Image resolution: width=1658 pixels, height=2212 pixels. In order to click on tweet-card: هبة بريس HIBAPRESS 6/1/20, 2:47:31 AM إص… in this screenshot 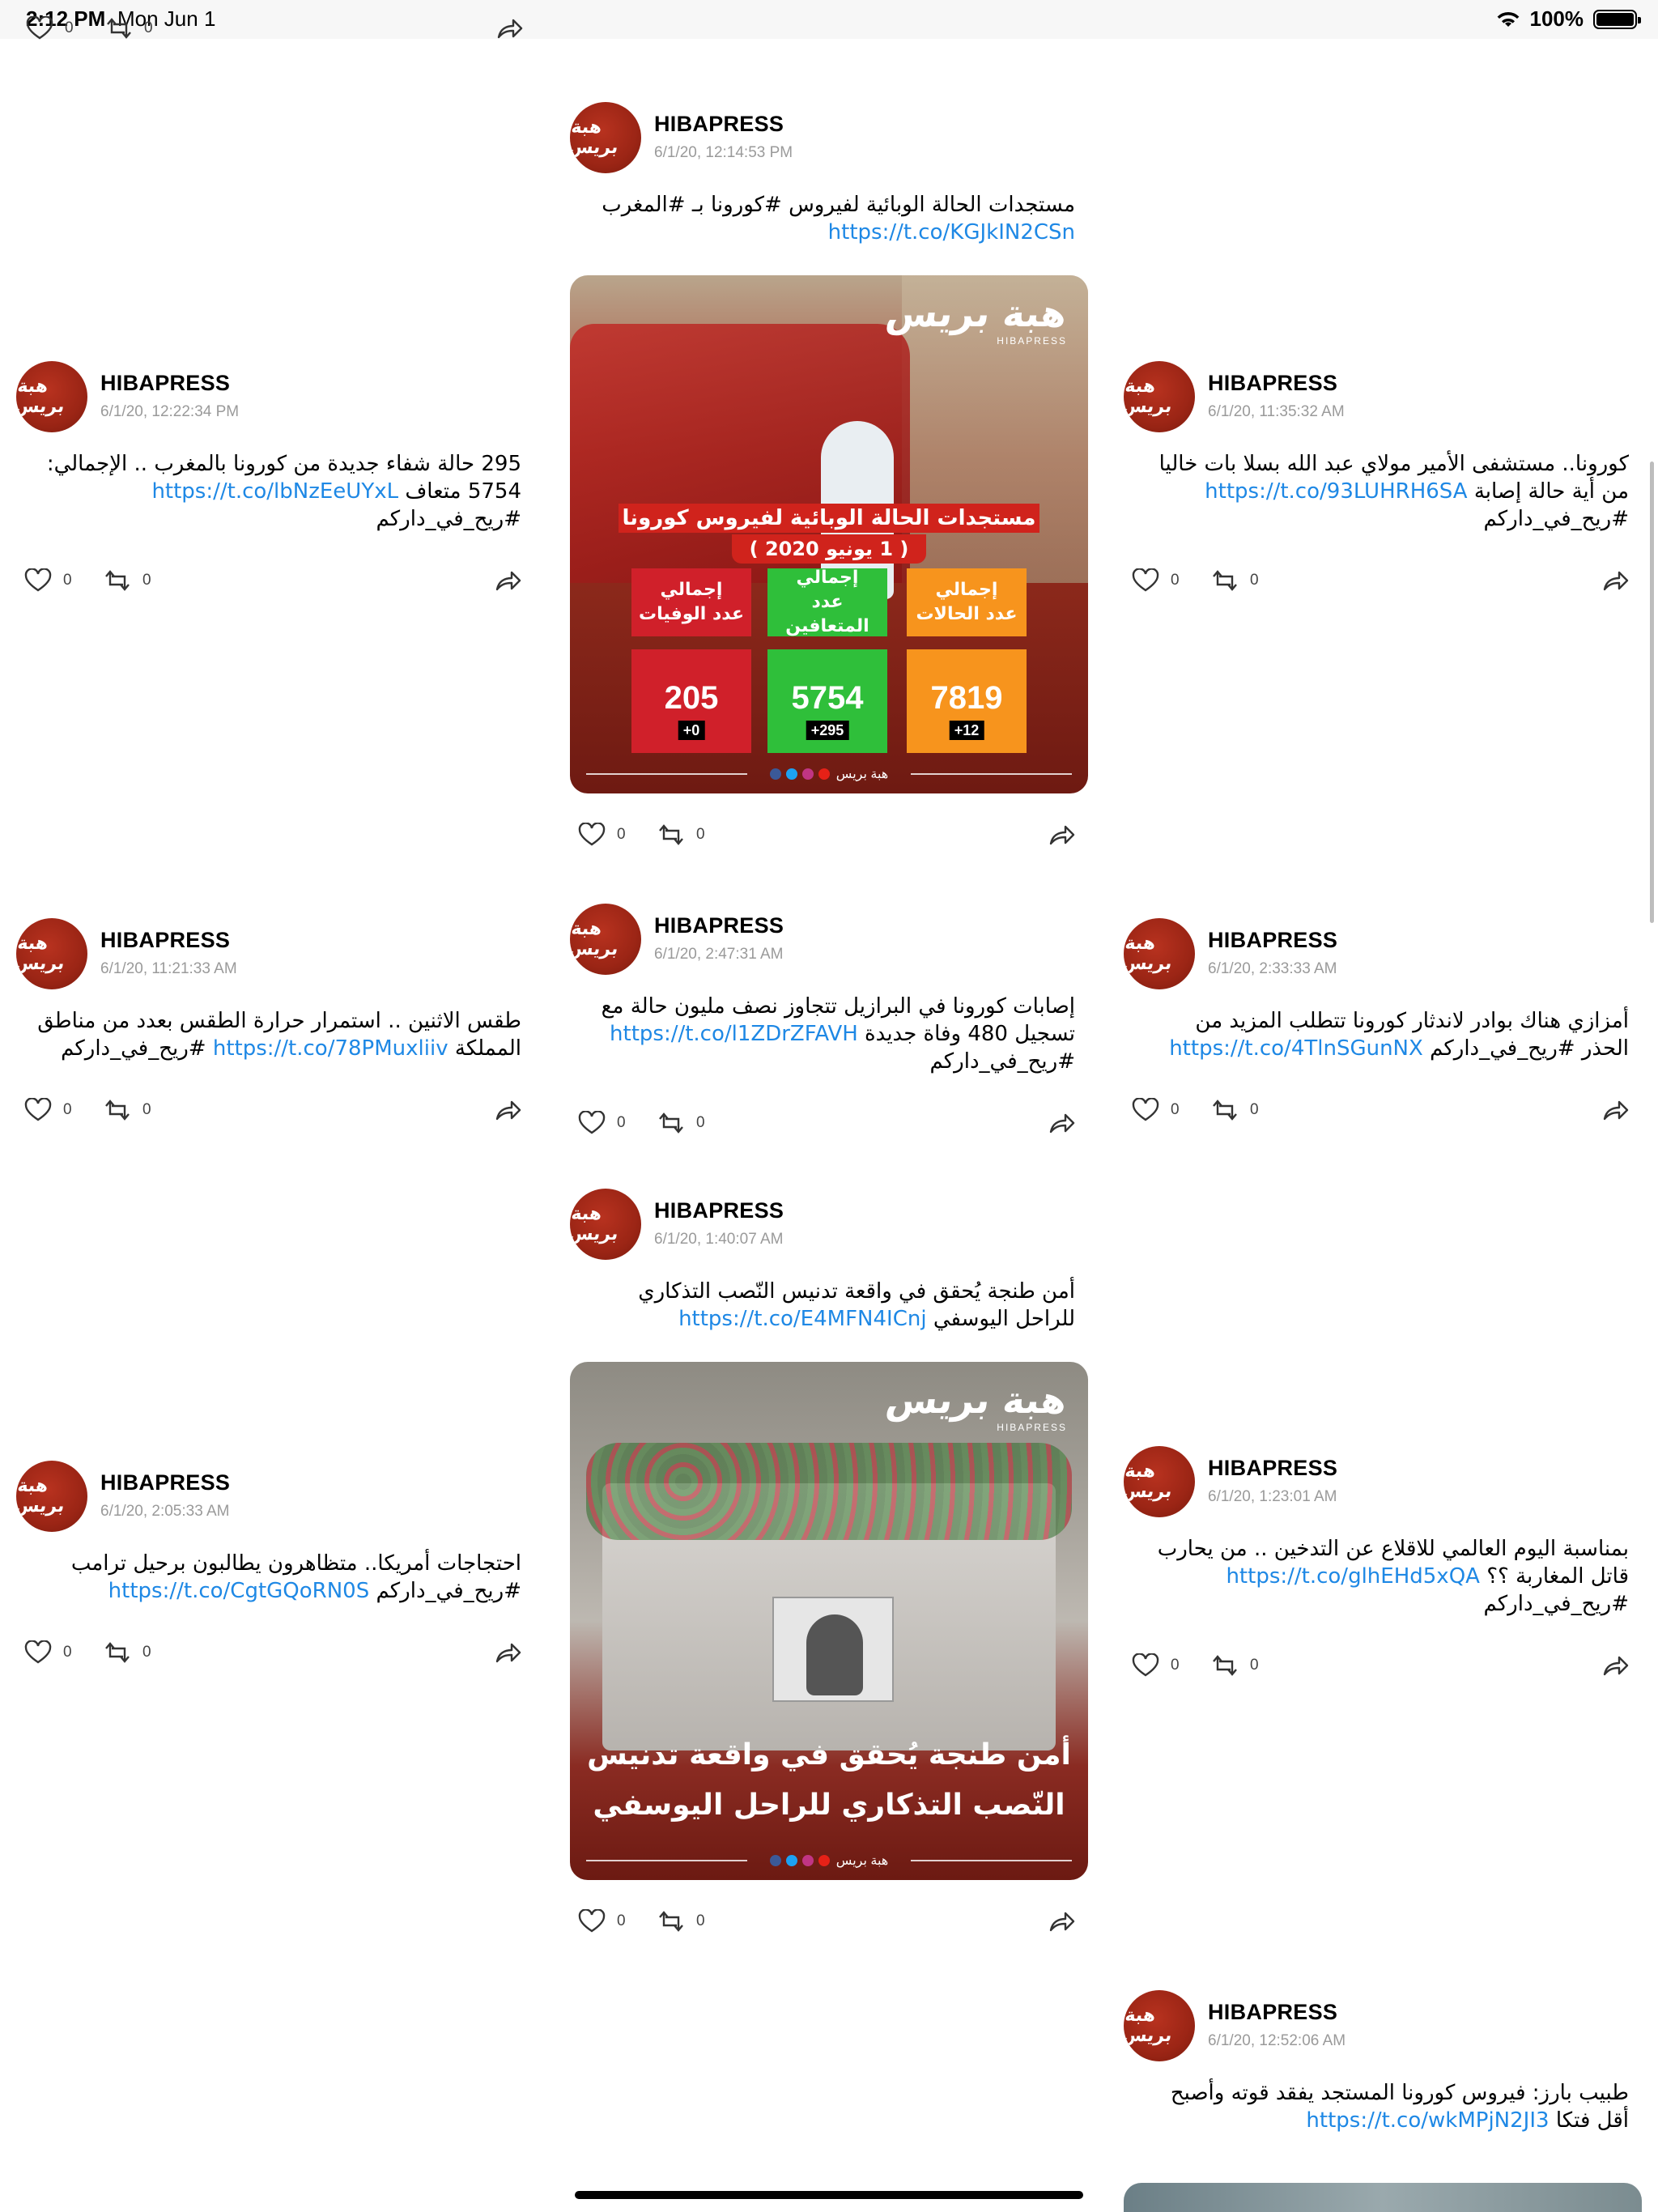, I will do `click(829, 1024)`.